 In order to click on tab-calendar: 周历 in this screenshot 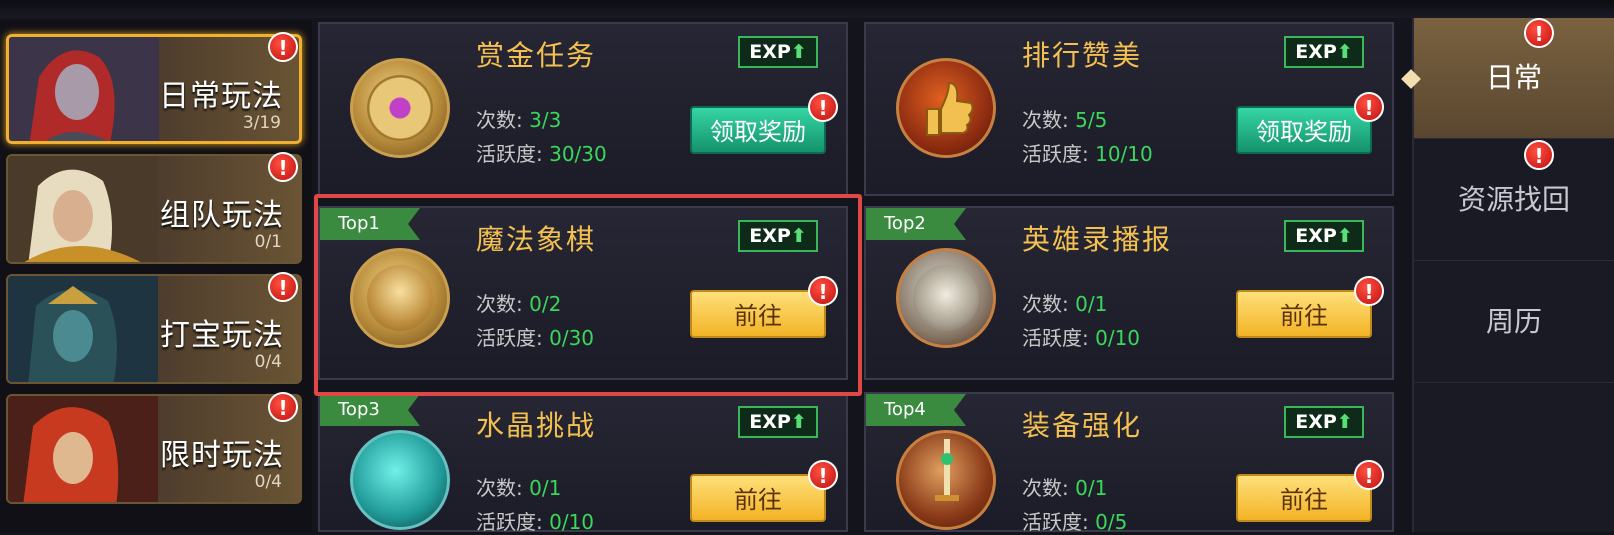, I will do `click(1514, 322)`.